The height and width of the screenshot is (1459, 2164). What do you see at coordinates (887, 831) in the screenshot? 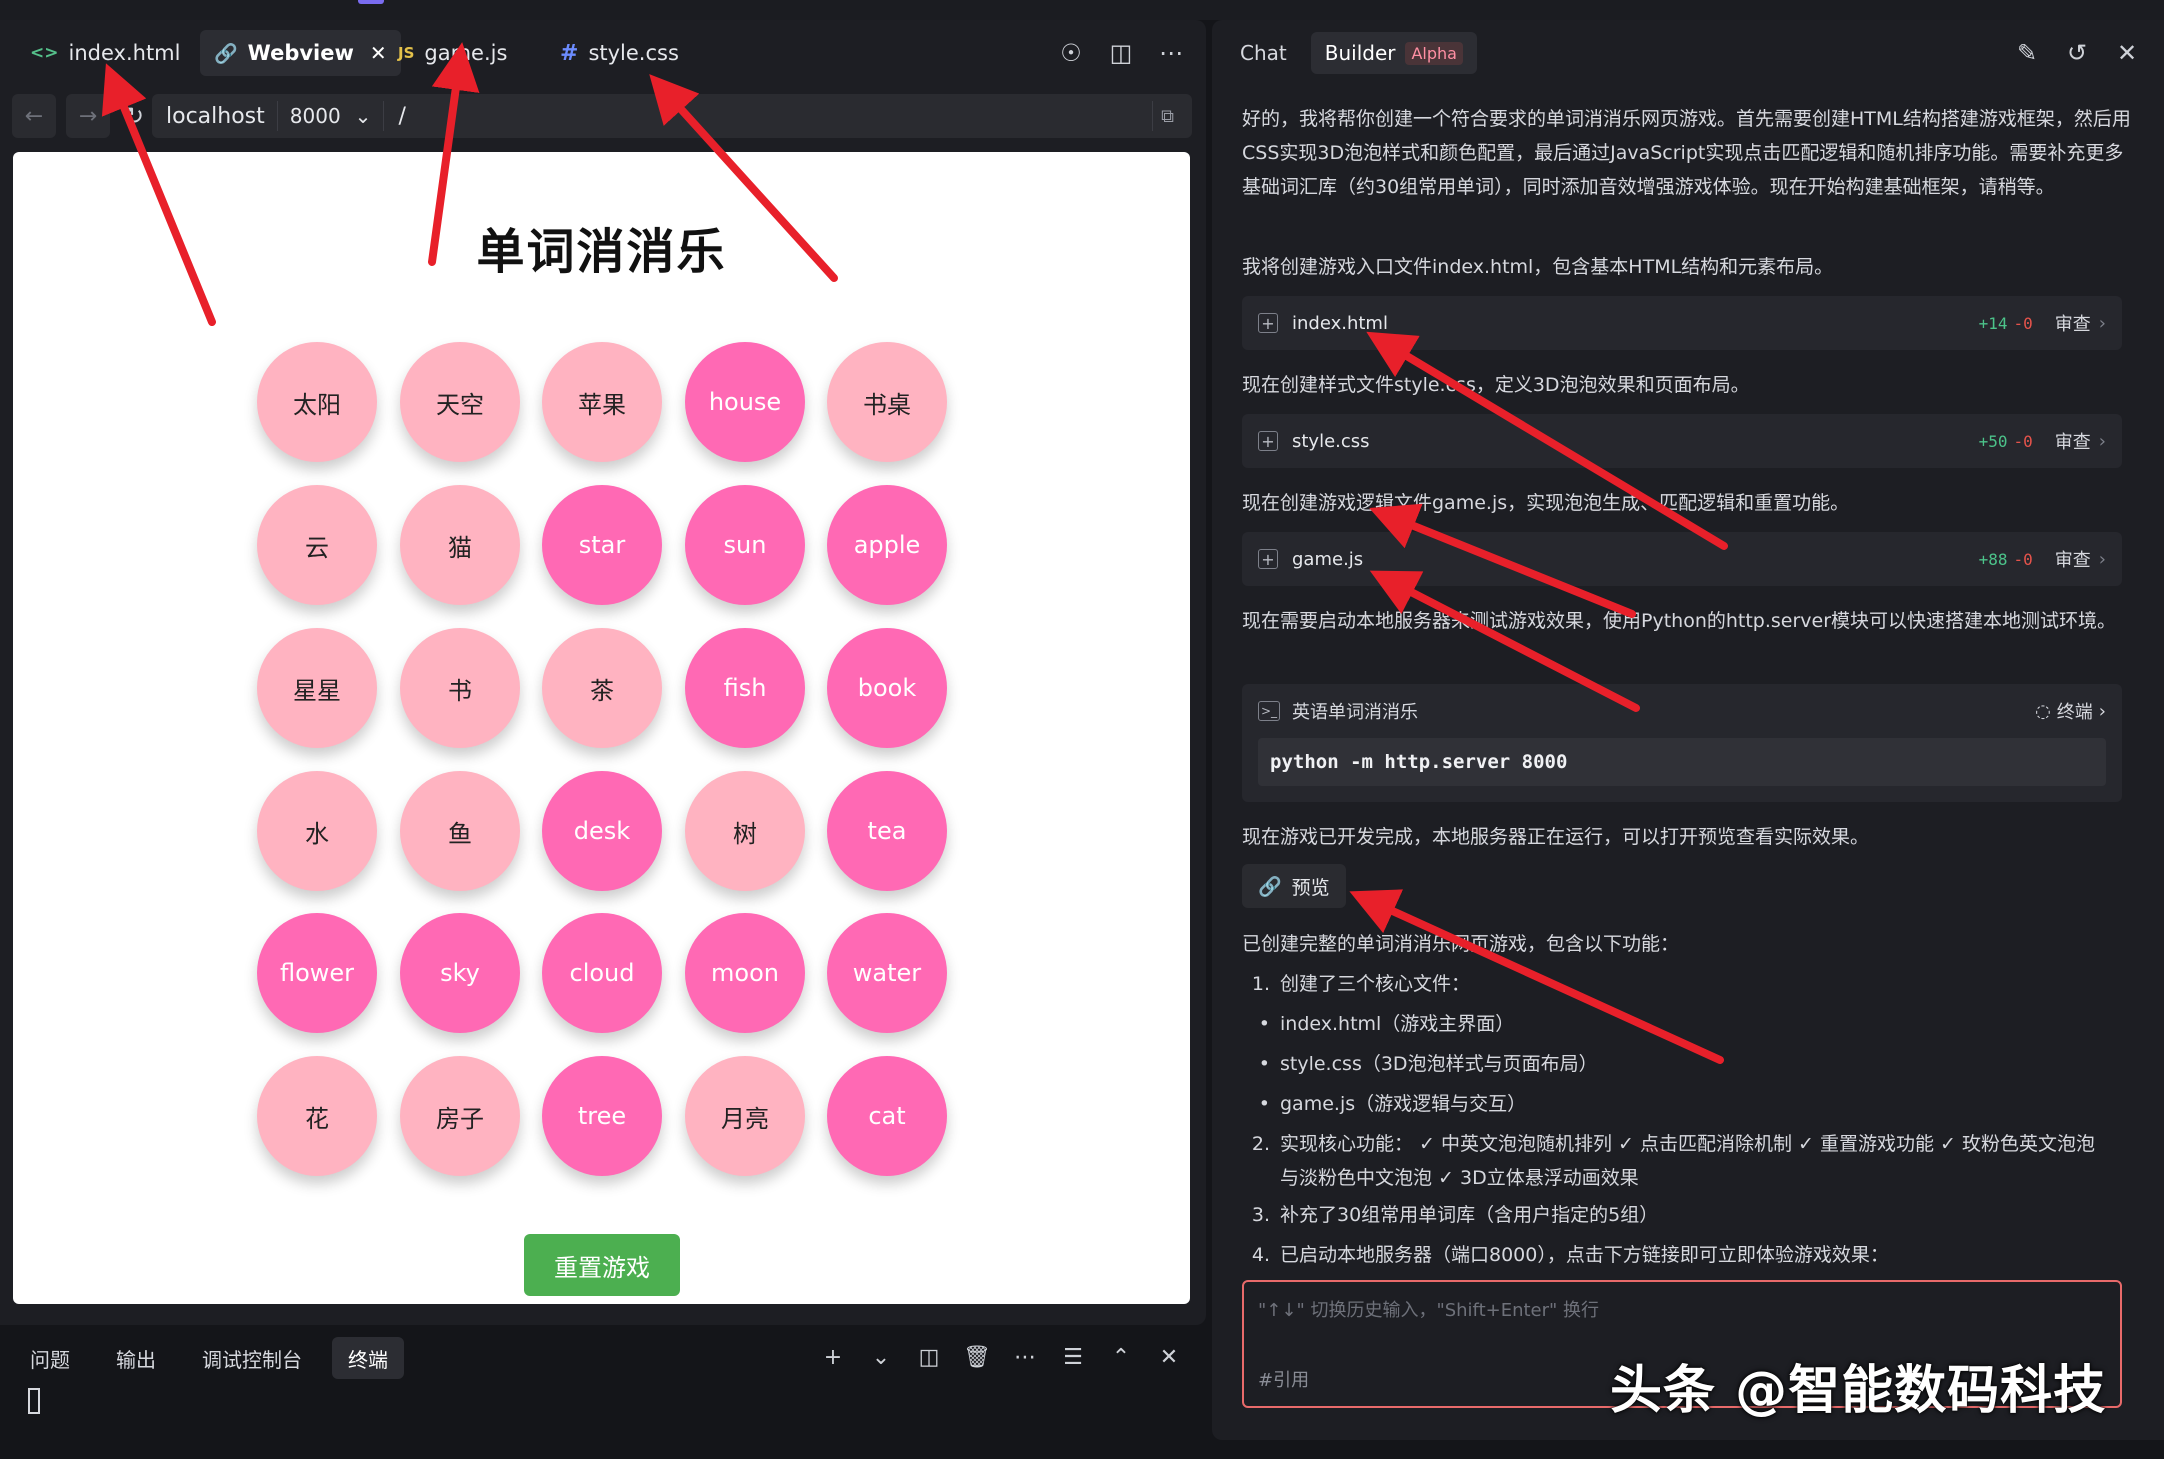
I see `word-bubble: tea` at bounding box center [887, 831].